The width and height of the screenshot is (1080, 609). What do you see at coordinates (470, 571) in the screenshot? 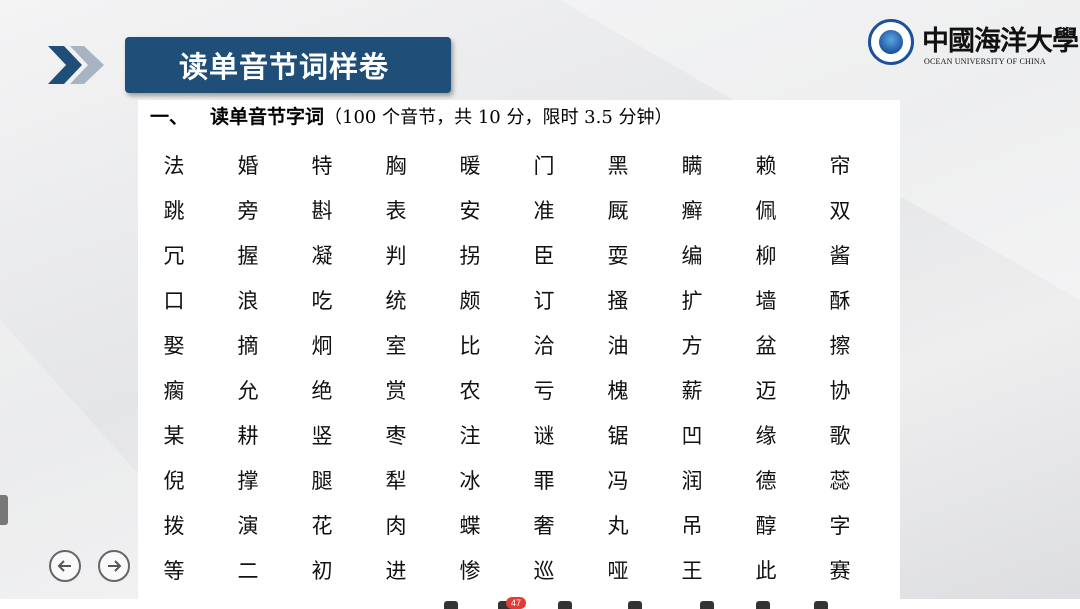
I see `character-cell: 惨` at bounding box center [470, 571].